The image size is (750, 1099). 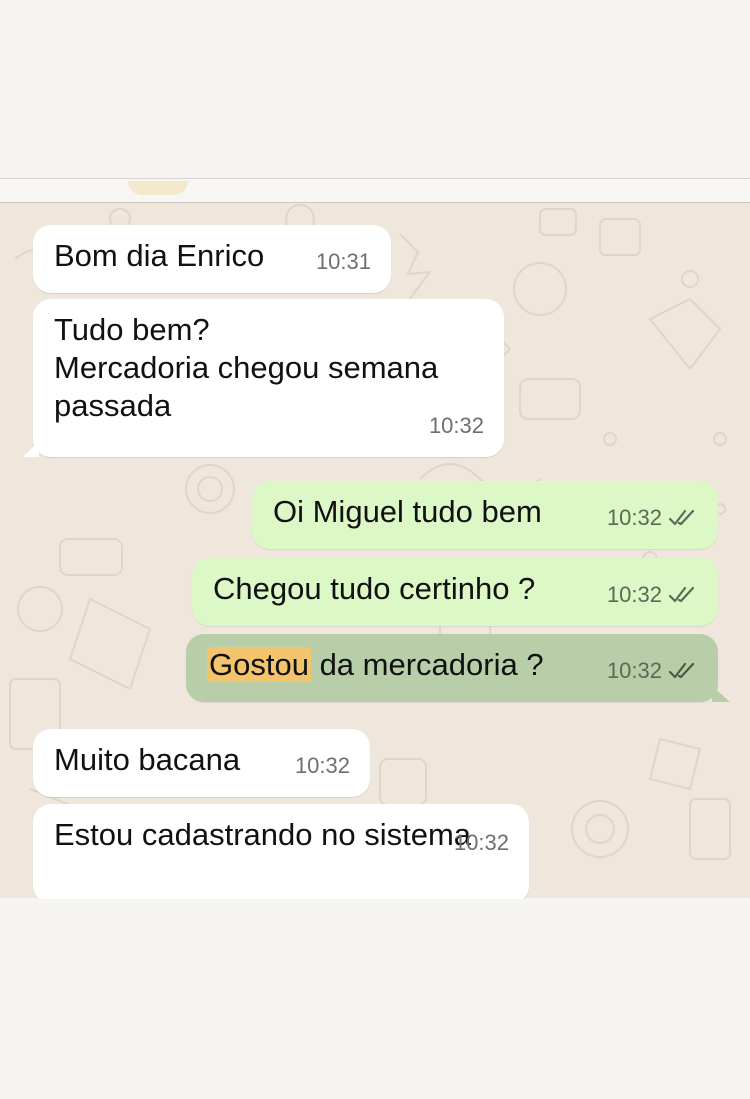 I want to click on message-text: Muito bacana, so click(x=147, y=759).